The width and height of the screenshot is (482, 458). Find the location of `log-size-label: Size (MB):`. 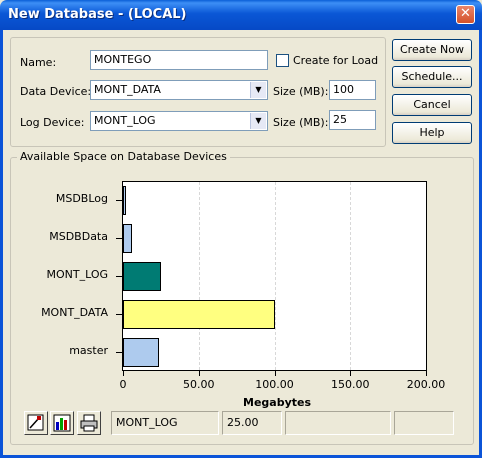

log-size-label: Size (MB): is located at coordinates (301, 122).